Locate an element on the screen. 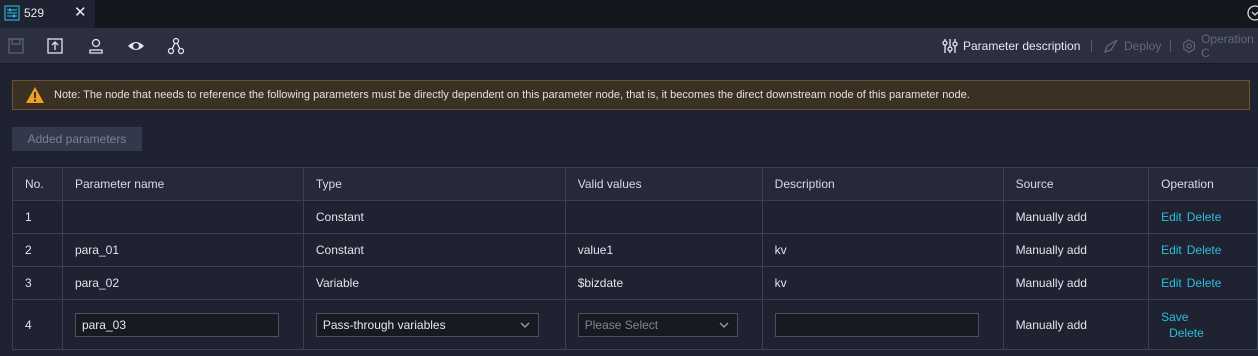 This screenshot has width=1258, height=356. added-parameters-button: Added parameters is located at coordinates (77, 139).